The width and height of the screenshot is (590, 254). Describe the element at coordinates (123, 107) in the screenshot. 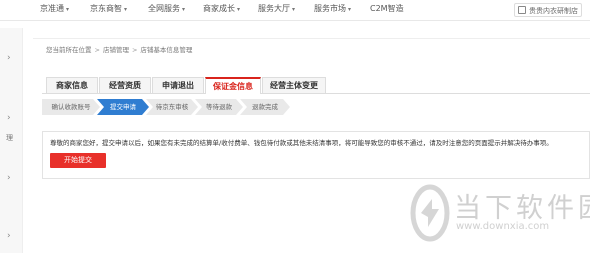

I see `step-submit-application: 提交申请` at that location.